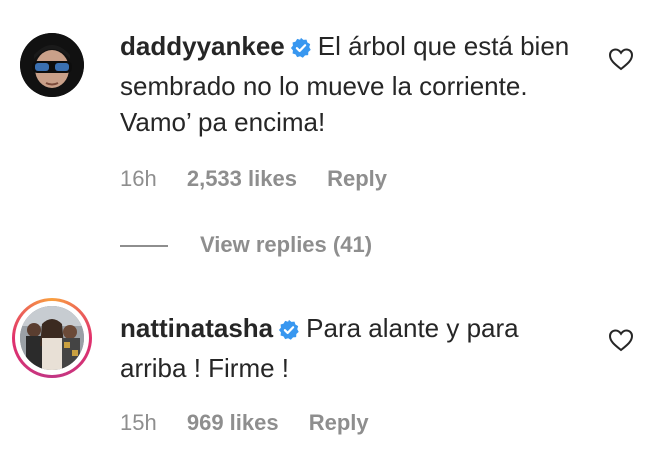 The height and width of the screenshot is (457, 656). What do you see at coordinates (138, 422) in the screenshot?
I see `comment-time: 15h` at bounding box center [138, 422].